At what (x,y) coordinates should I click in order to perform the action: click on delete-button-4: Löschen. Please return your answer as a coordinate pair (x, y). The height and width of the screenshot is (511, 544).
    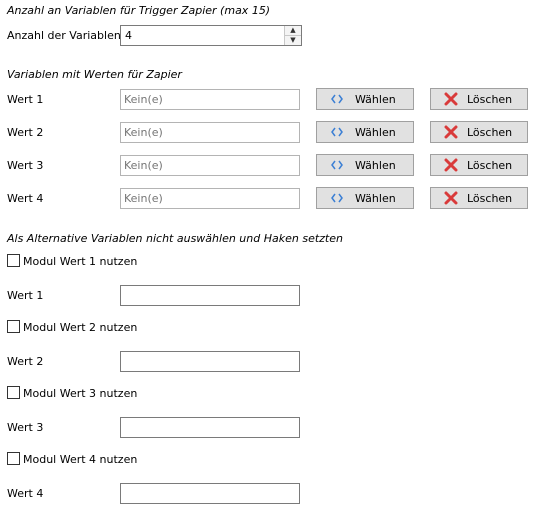
    Looking at the image, I should click on (479, 198).